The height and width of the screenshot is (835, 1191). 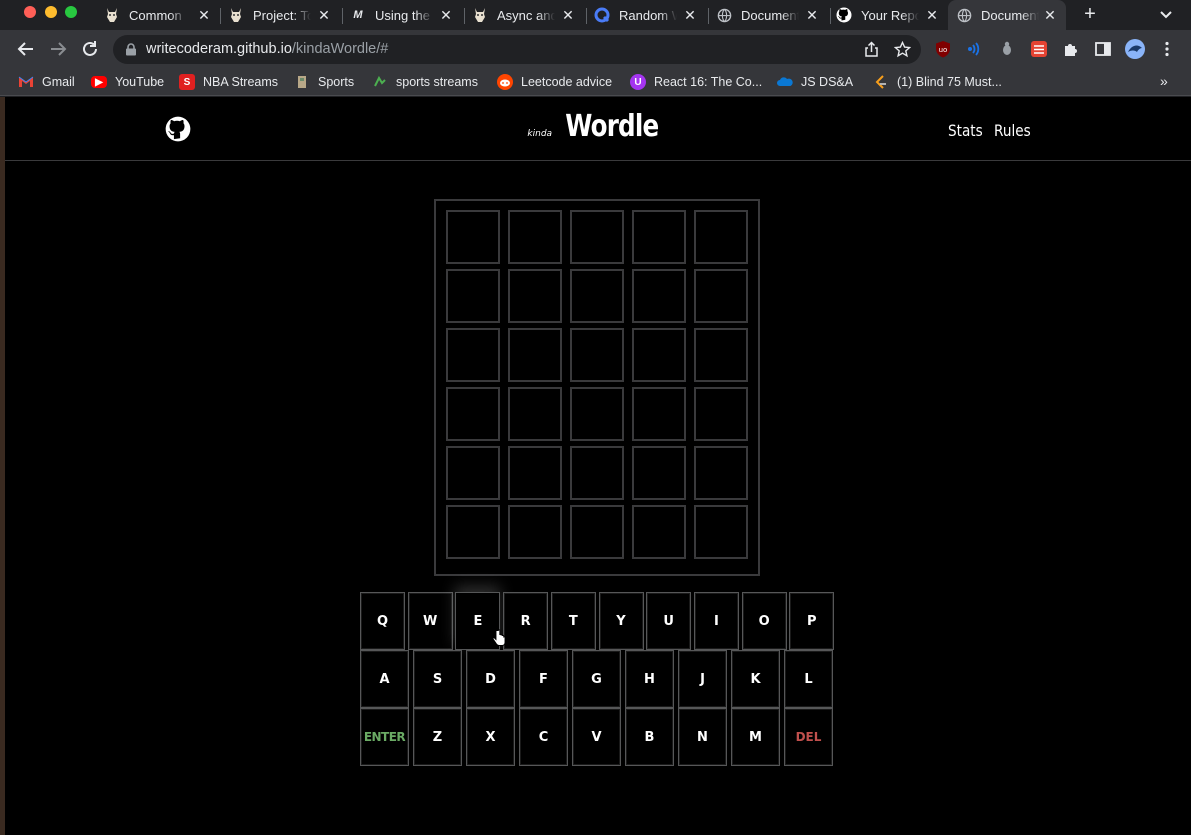 What do you see at coordinates (975, 49) in the screenshot?
I see `audio-extension-icon` at bounding box center [975, 49].